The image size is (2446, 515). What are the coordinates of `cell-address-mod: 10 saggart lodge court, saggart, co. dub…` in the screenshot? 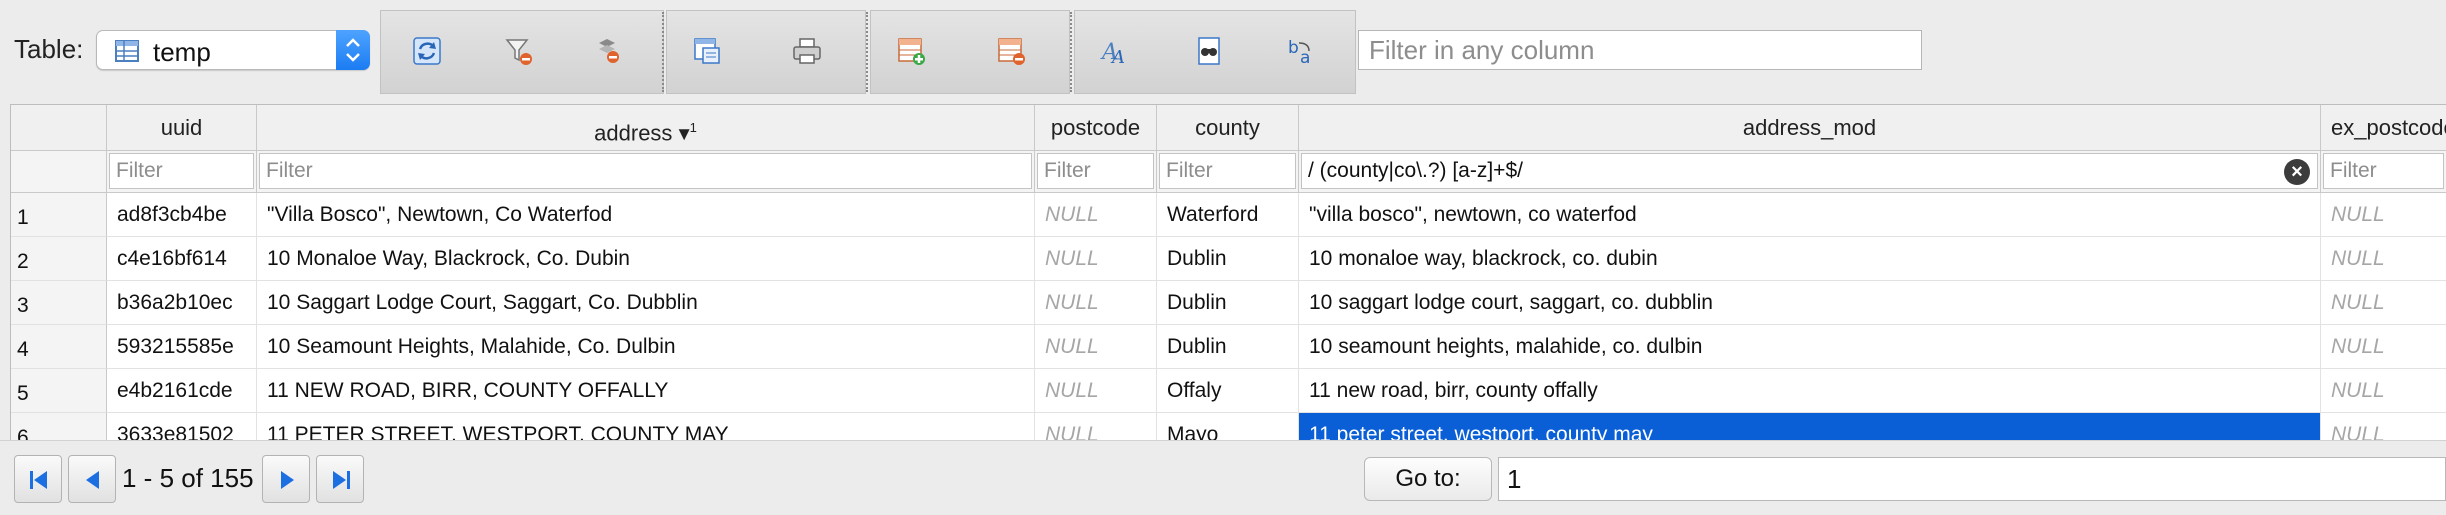 It's located at (1810, 303).